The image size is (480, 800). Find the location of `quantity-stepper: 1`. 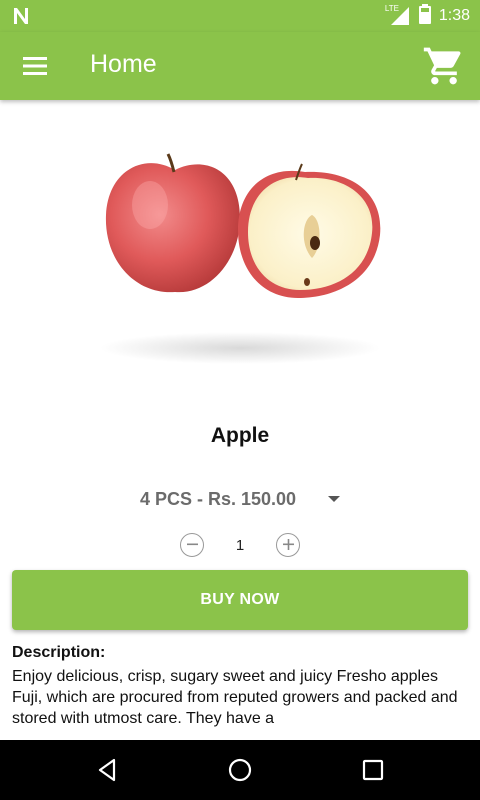

quantity-stepper: 1 is located at coordinates (240, 545).